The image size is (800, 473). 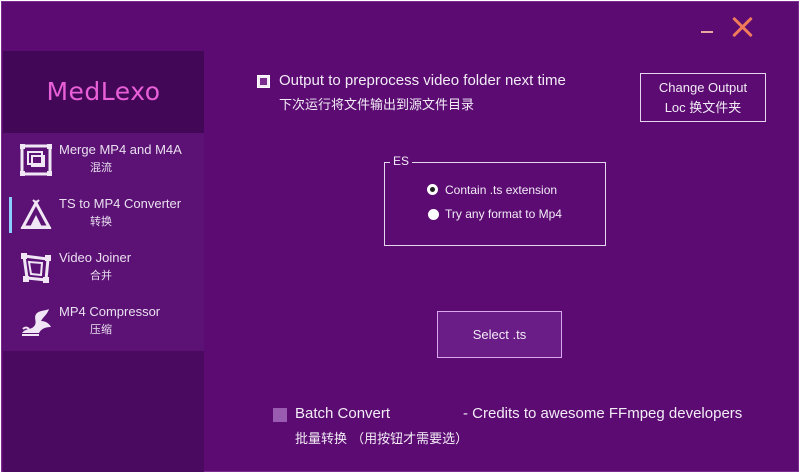 What do you see at coordinates (382, 439) in the screenshot?
I see `batch-convert-sublabel: 批量转换 （用按钮才需要选）` at bounding box center [382, 439].